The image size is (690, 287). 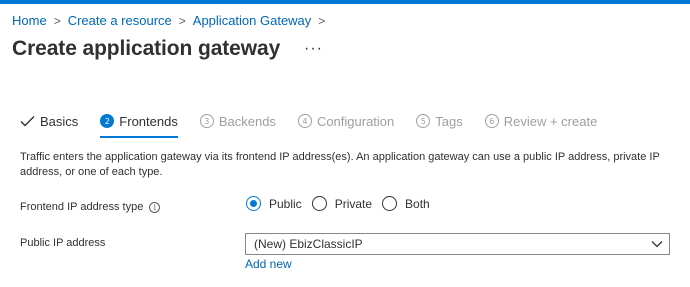 I want to click on checkmark-icon, so click(x=28, y=121).